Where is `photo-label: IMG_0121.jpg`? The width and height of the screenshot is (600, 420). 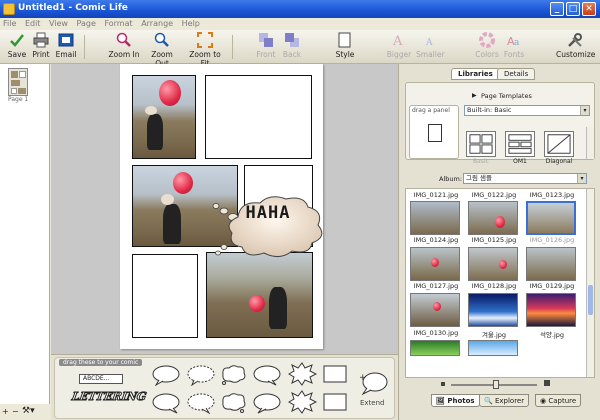 photo-label: IMG_0121.jpg is located at coordinates (436, 195).